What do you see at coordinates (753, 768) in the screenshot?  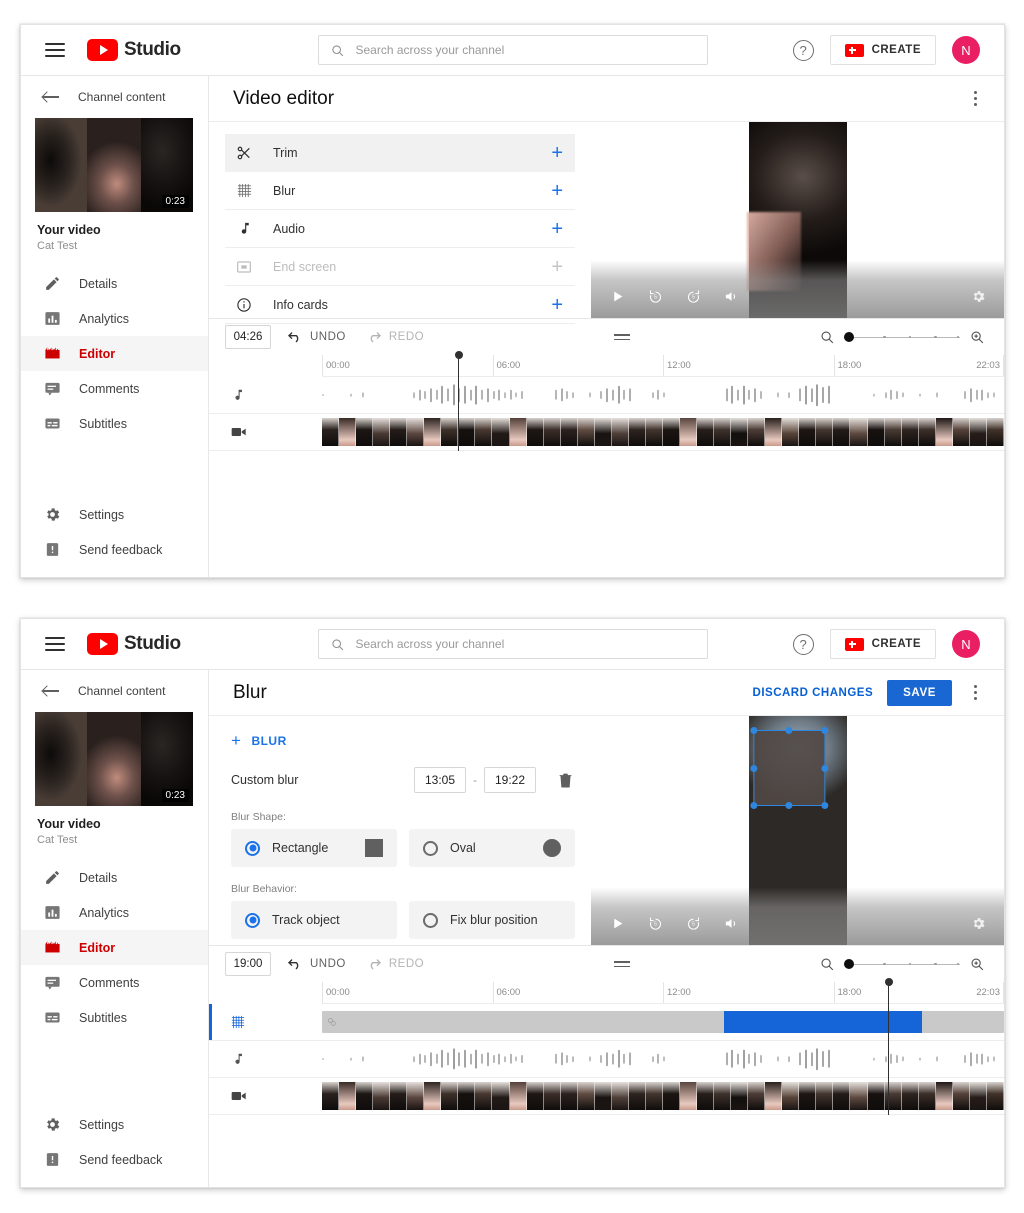 I see `blur-handle-w` at bounding box center [753, 768].